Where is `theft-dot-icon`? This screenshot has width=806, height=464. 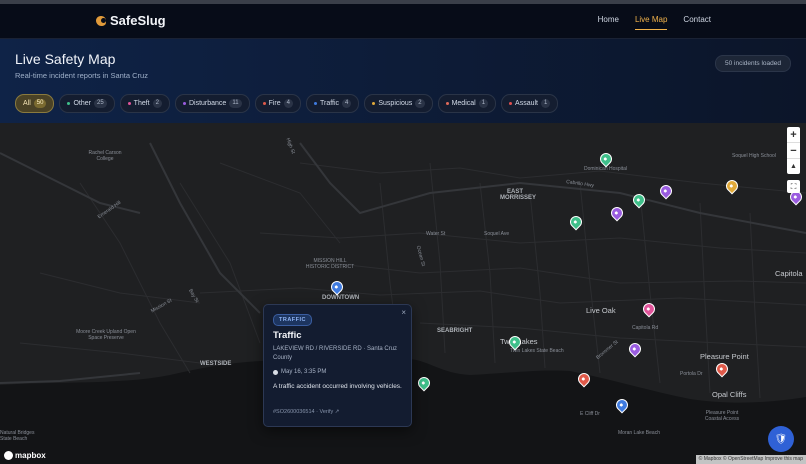 theft-dot-icon is located at coordinates (129, 103).